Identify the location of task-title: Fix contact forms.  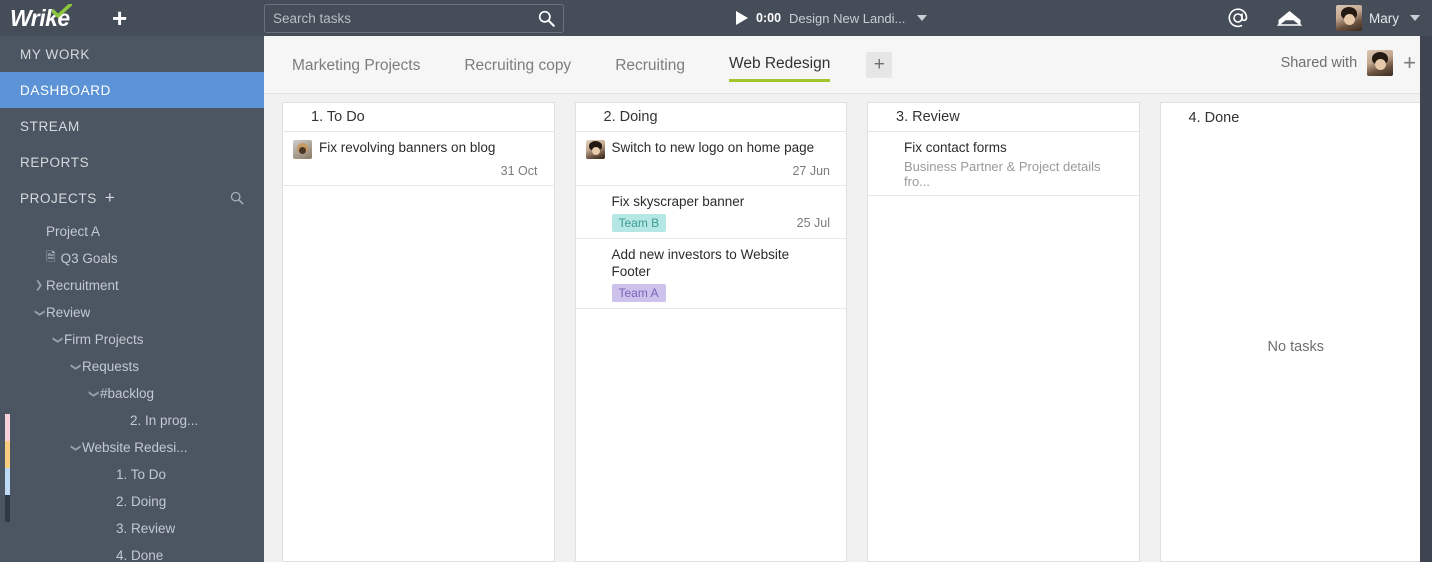
(955, 147).